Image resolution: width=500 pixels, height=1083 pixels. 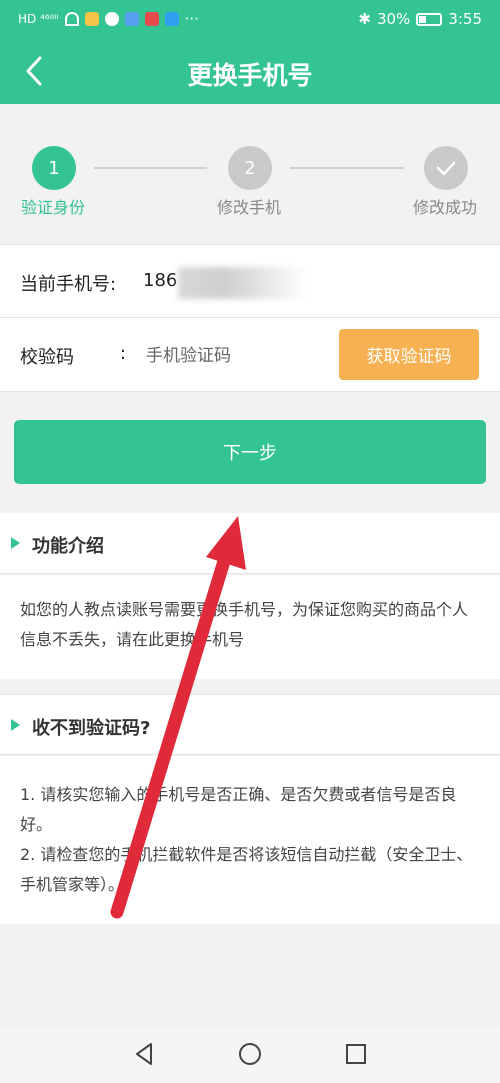 I want to click on no-code-header: 收不到验证码?, so click(x=250, y=724).